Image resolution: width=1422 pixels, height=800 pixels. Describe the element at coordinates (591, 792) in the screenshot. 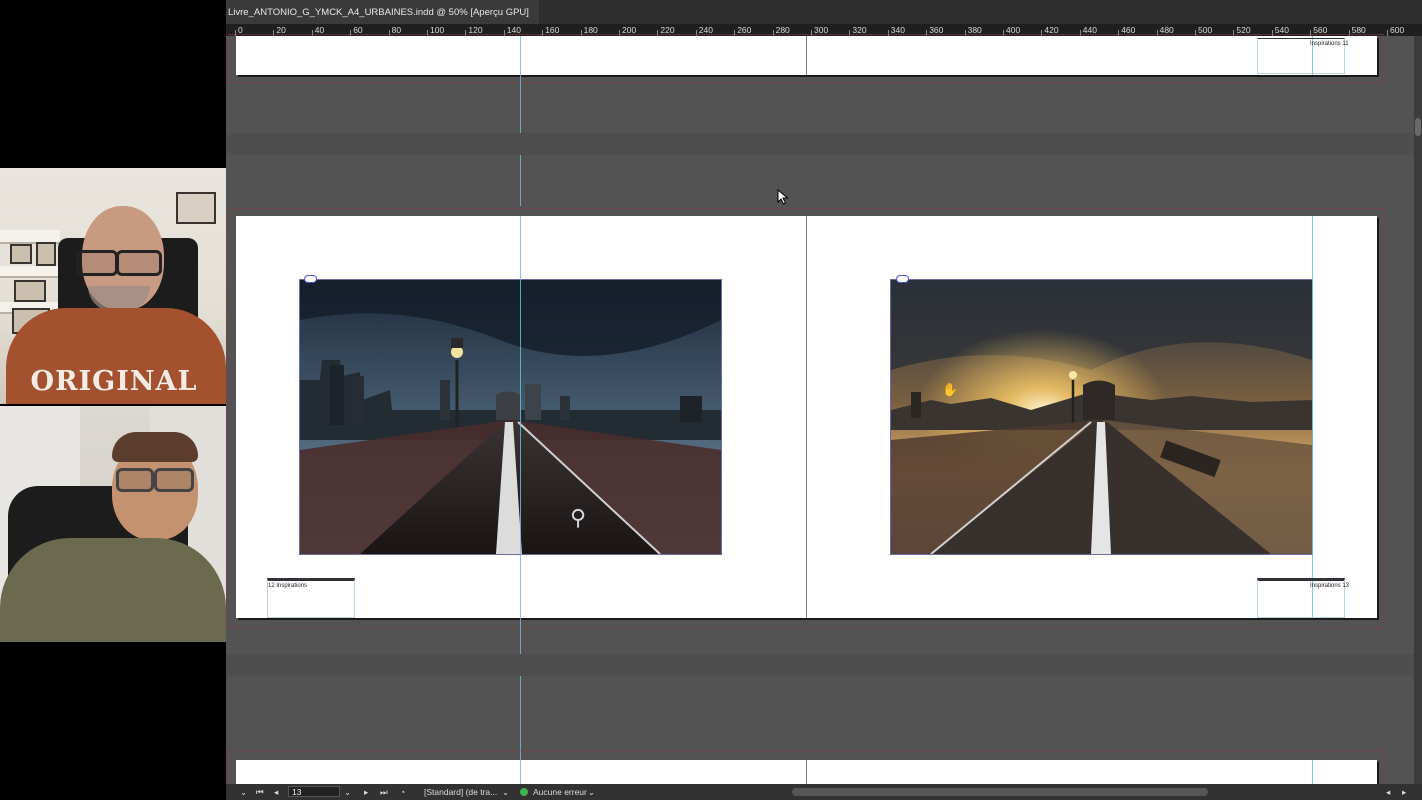

I see `preflight-dropdown-icon: ⌄` at that location.